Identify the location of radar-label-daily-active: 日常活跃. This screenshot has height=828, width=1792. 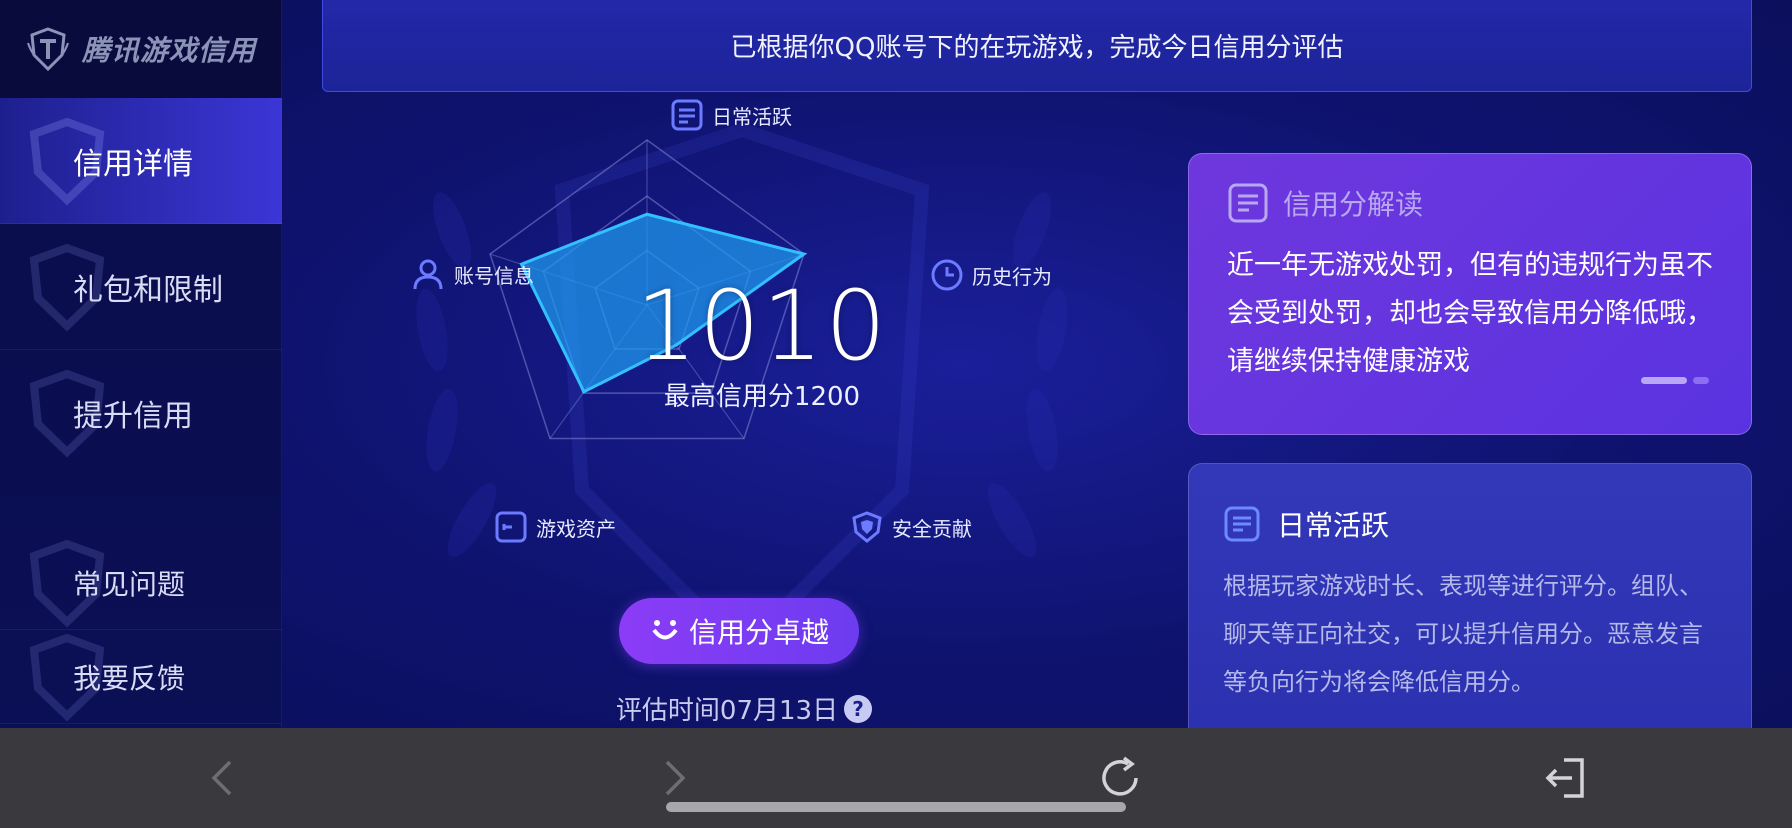
(731, 115).